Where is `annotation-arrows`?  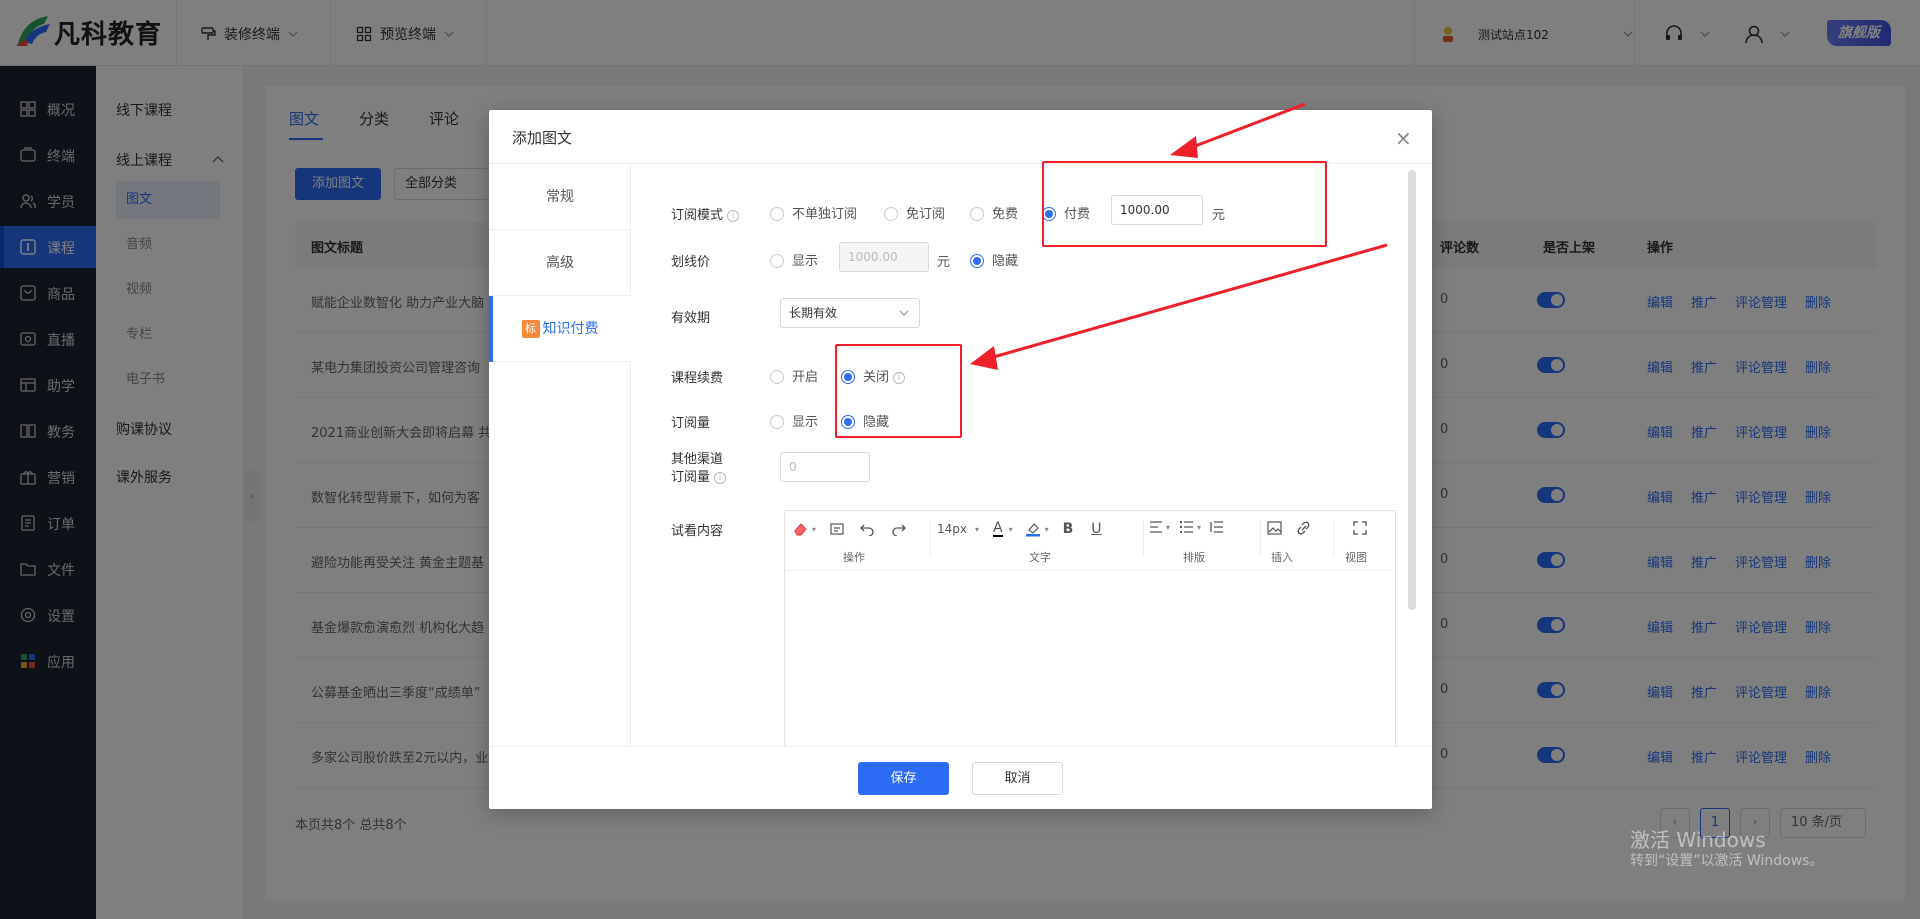
annotation-arrows is located at coordinates (1179, 236).